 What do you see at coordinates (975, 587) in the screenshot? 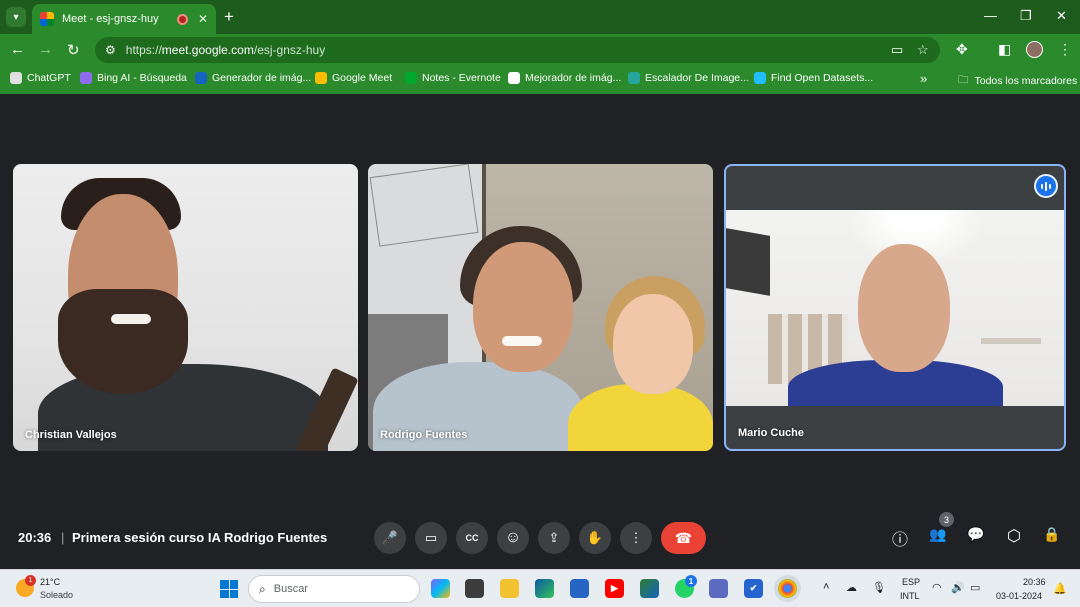
I see `battery-icon: ▭` at bounding box center [975, 587].